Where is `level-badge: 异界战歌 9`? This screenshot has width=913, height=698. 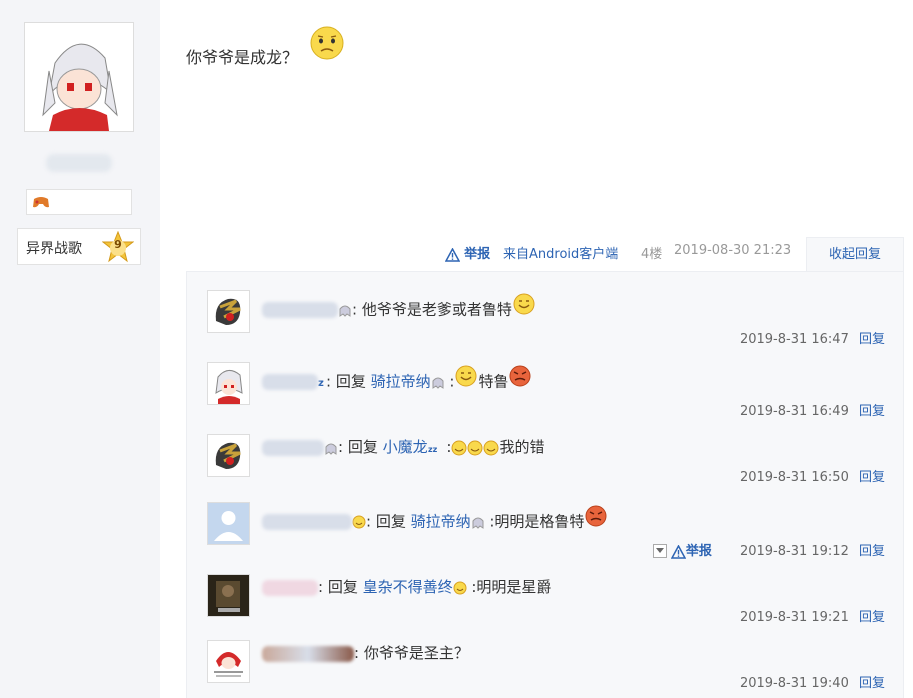 level-badge: 异界战歌 9 is located at coordinates (79, 246).